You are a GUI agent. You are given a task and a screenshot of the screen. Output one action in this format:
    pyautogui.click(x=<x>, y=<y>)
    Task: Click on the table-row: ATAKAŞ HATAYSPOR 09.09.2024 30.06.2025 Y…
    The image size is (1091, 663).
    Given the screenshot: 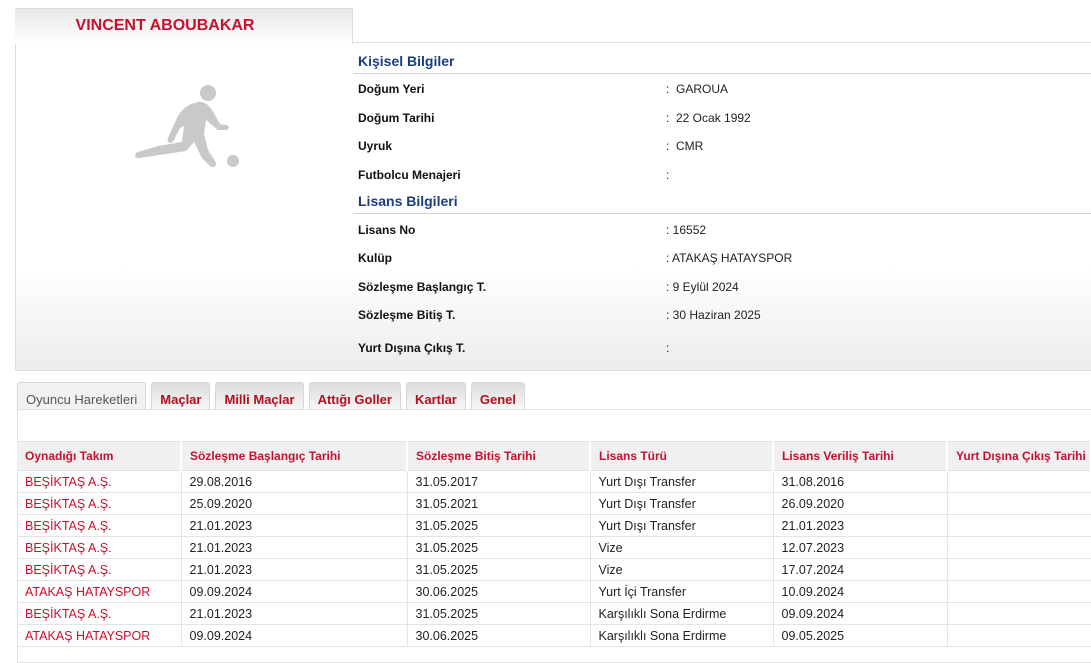 What is the action you would take?
    pyautogui.click(x=554, y=591)
    